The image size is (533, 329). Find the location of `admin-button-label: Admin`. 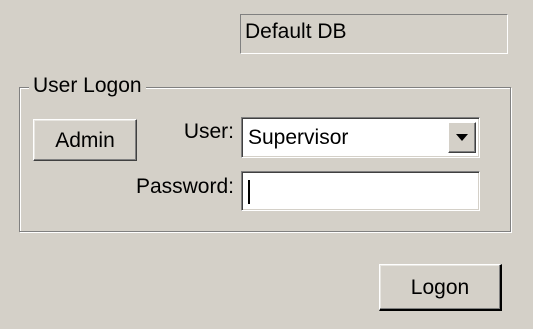

admin-button-label: Admin is located at coordinates (85, 140).